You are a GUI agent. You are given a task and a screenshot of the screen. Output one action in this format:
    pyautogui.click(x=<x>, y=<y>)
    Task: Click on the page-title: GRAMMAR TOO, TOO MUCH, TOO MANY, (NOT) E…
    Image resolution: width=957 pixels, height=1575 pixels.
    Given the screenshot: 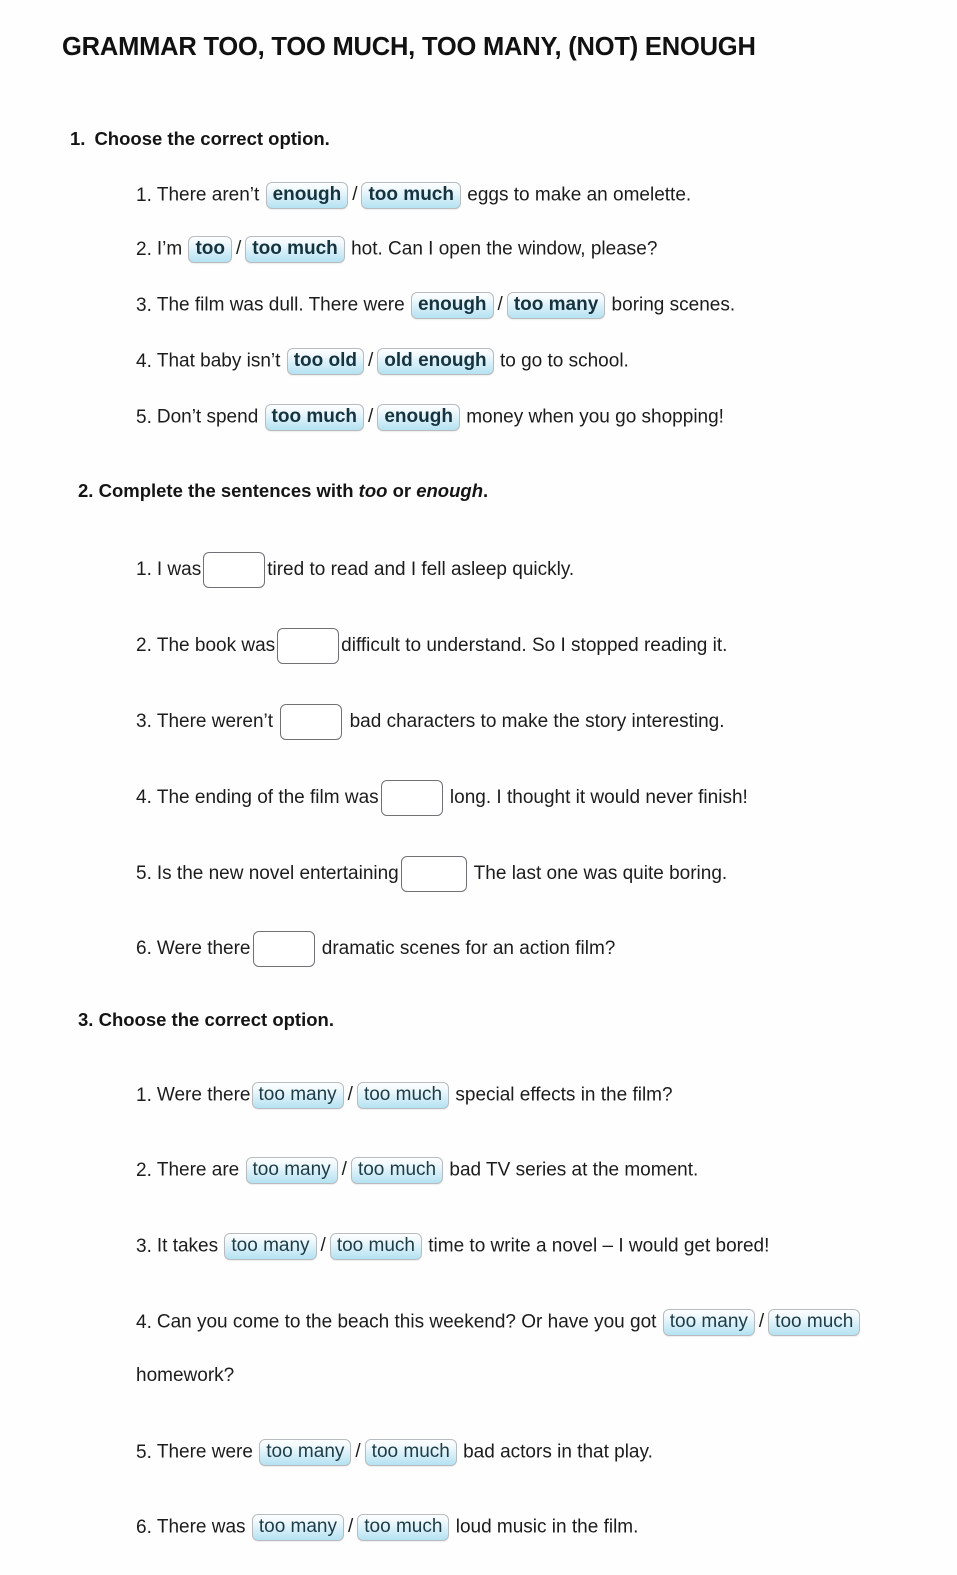 What is the action you would take?
    pyautogui.click(x=409, y=47)
    